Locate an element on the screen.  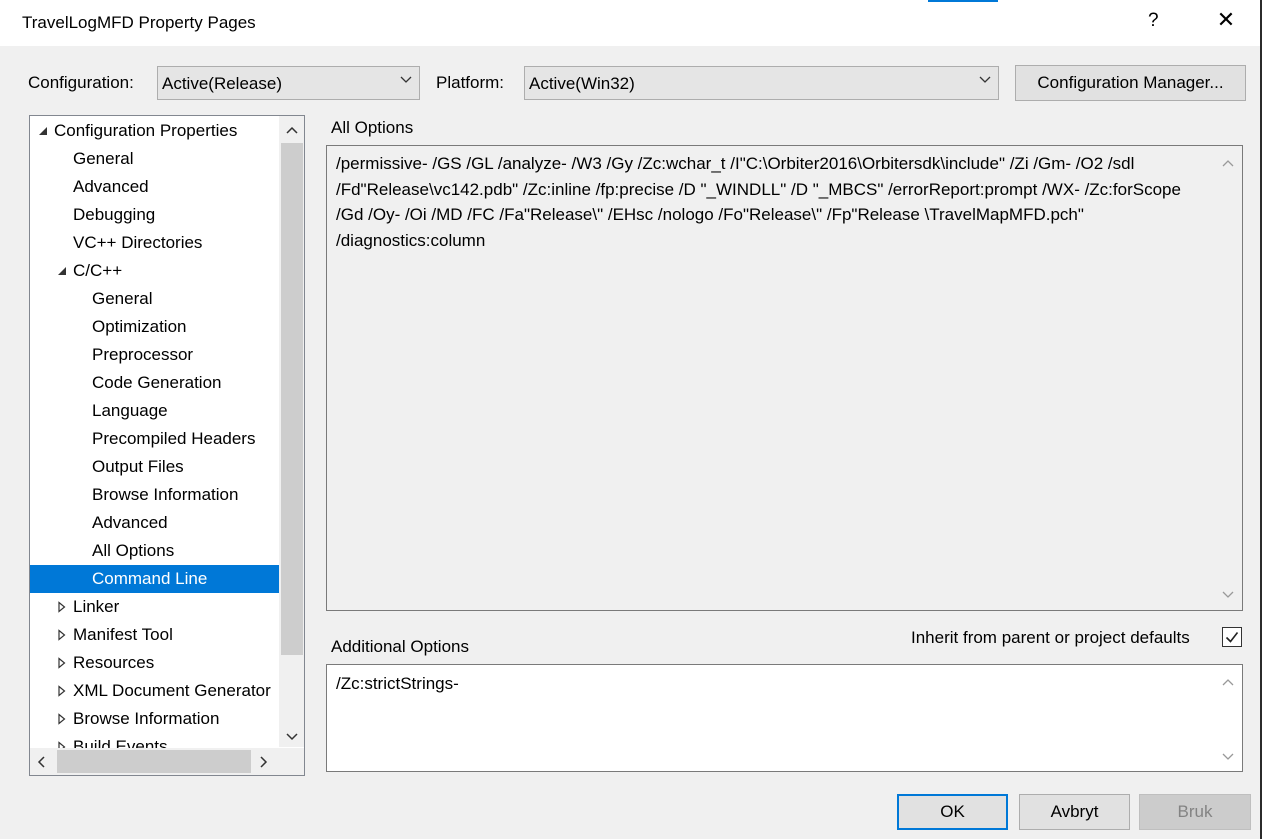
platform-combo: Active(Win32) is located at coordinates (761, 83).